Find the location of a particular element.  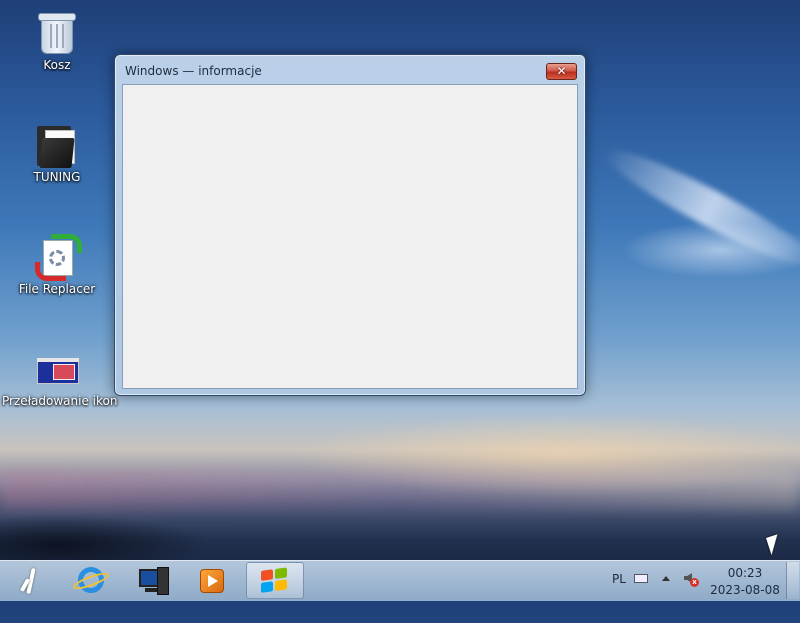

taskbar: PL x 00:23 2023-08-08 is located at coordinates (400, 580).